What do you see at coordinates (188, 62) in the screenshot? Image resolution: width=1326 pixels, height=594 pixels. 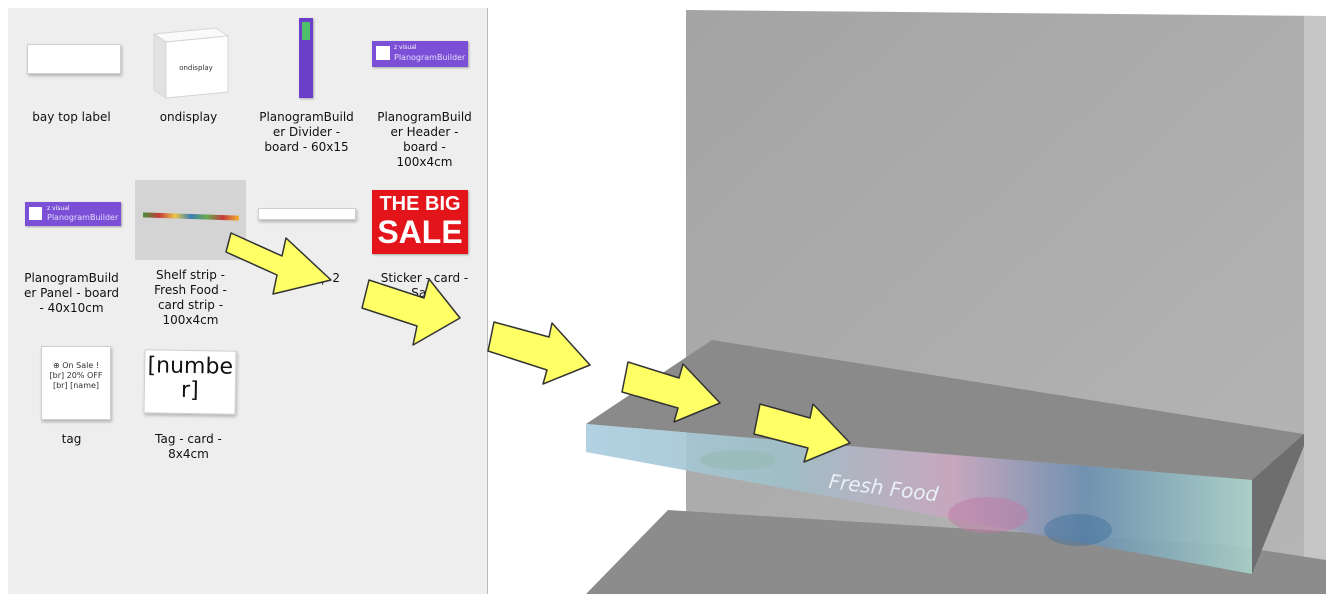 I see `ondisplay-thumbnail: ondisplay` at bounding box center [188, 62].